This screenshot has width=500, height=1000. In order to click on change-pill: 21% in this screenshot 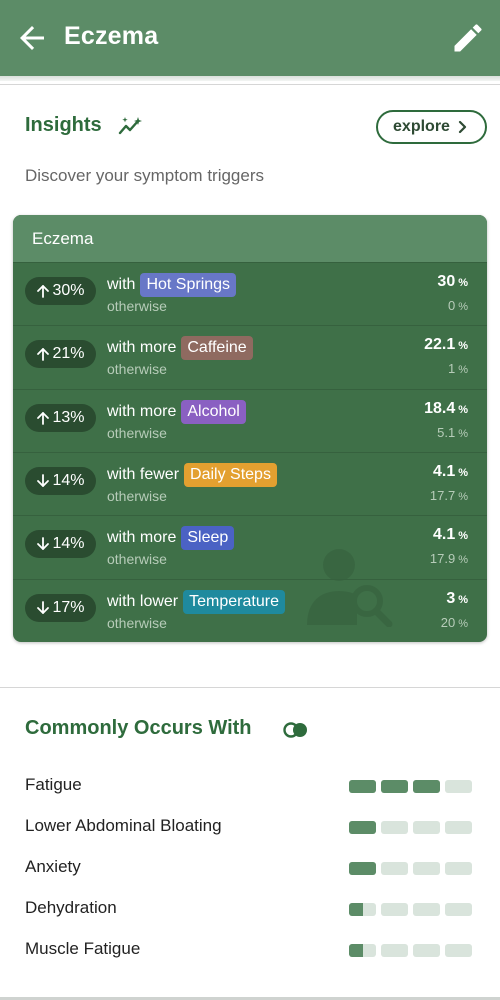, I will do `click(60, 354)`.